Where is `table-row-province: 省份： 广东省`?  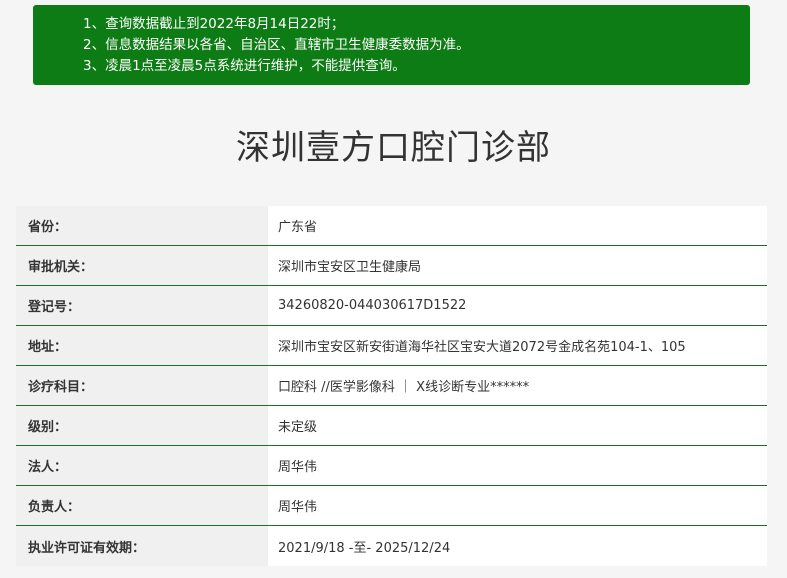
table-row-province: 省份： 广东省 is located at coordinates (391, 226).